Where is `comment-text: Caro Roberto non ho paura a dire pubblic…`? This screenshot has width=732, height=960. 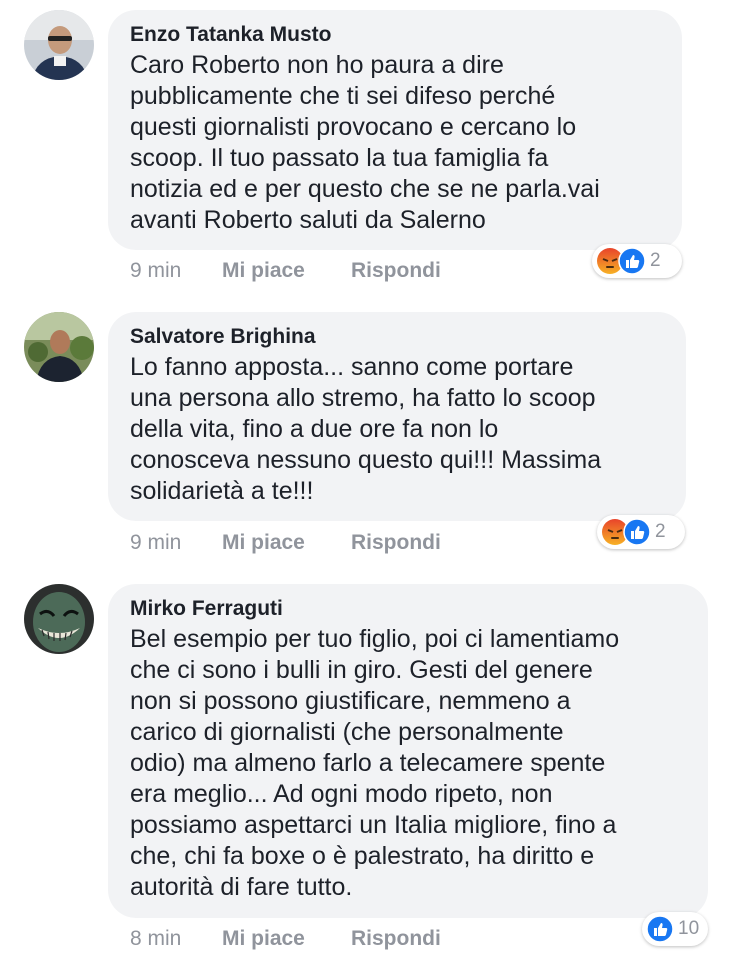 comment-text: Caro Roberto non ho paura a dire pubblic… is located at coordinates (365, 142).